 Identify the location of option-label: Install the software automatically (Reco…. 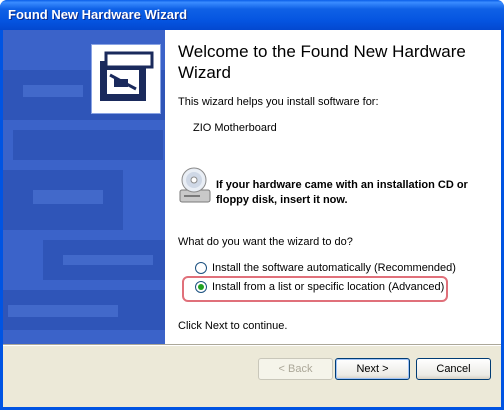
(334, 268).